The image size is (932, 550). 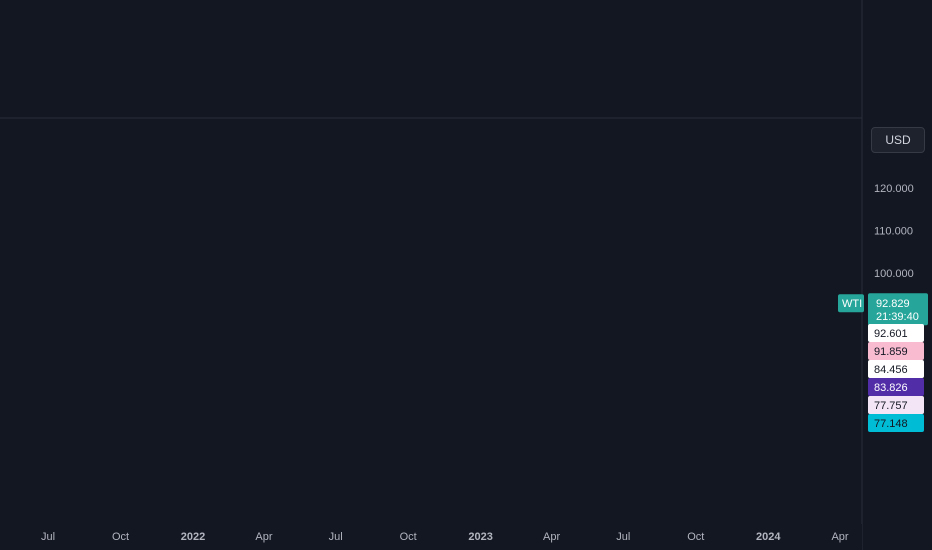 What do you see at coordinates (893, 231) in the screenshot?
I see `price-tick-label: 110.000` at bounding box center [893, 231].